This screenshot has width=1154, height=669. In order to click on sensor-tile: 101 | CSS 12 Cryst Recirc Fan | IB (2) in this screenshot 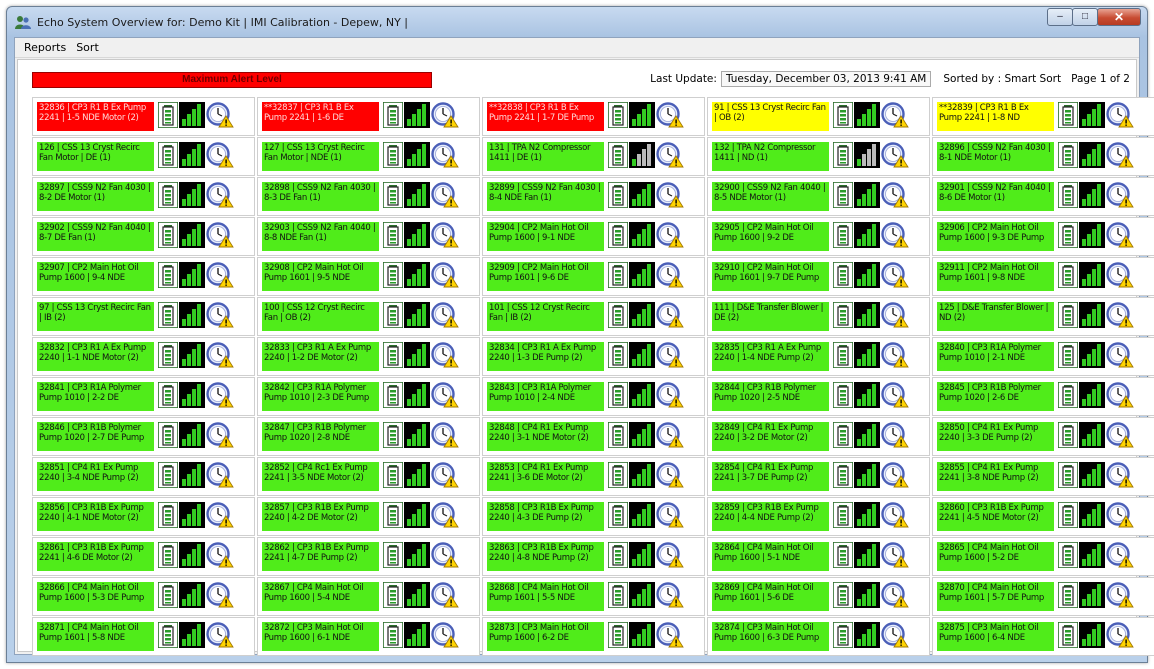, I will do `click(593, 316)`.